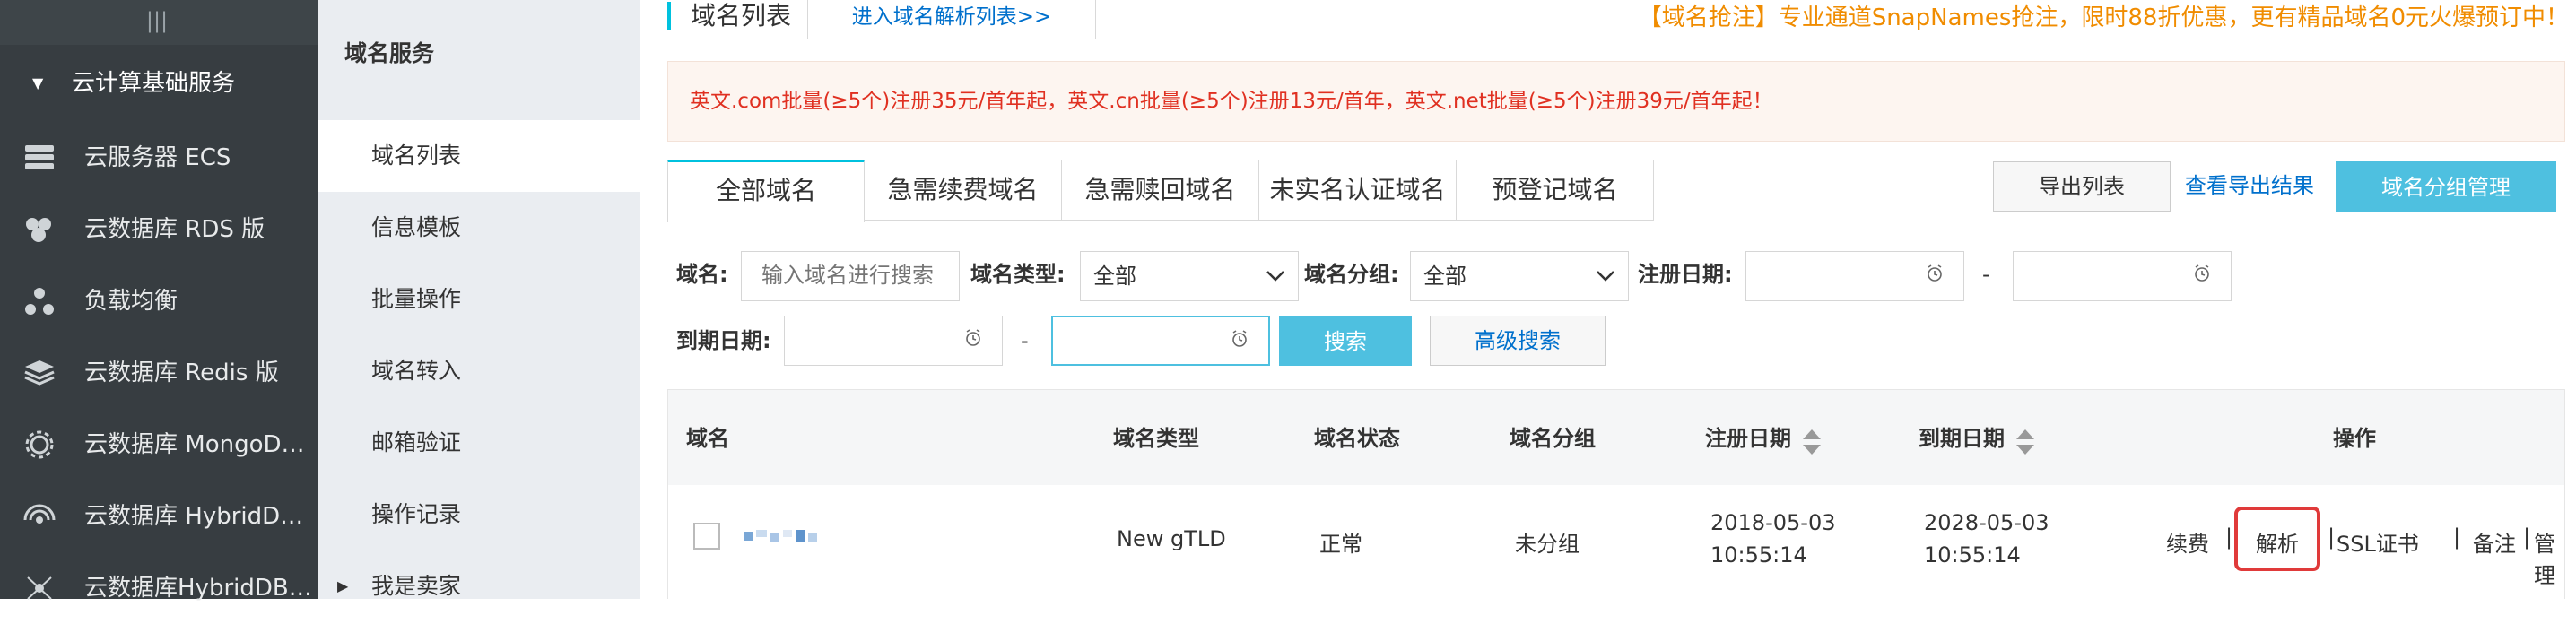  Describe the element at coordinates (1758, 555) in the screenshot. I see `reg-time-cell: 10:55:14` at that location.